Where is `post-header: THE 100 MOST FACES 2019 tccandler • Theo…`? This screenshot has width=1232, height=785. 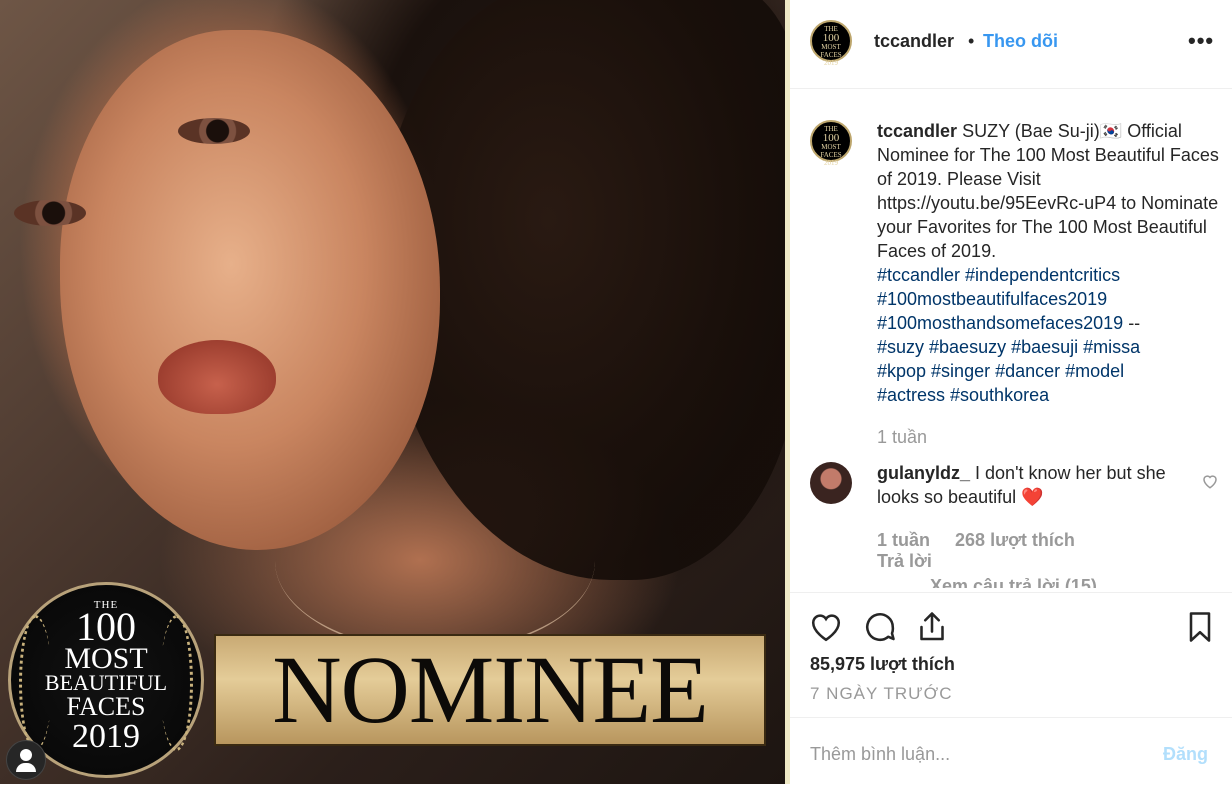 post-header: THE 100 MOST FACES 2019 tccandler • Theo… is located at coordinates (1011, 44).